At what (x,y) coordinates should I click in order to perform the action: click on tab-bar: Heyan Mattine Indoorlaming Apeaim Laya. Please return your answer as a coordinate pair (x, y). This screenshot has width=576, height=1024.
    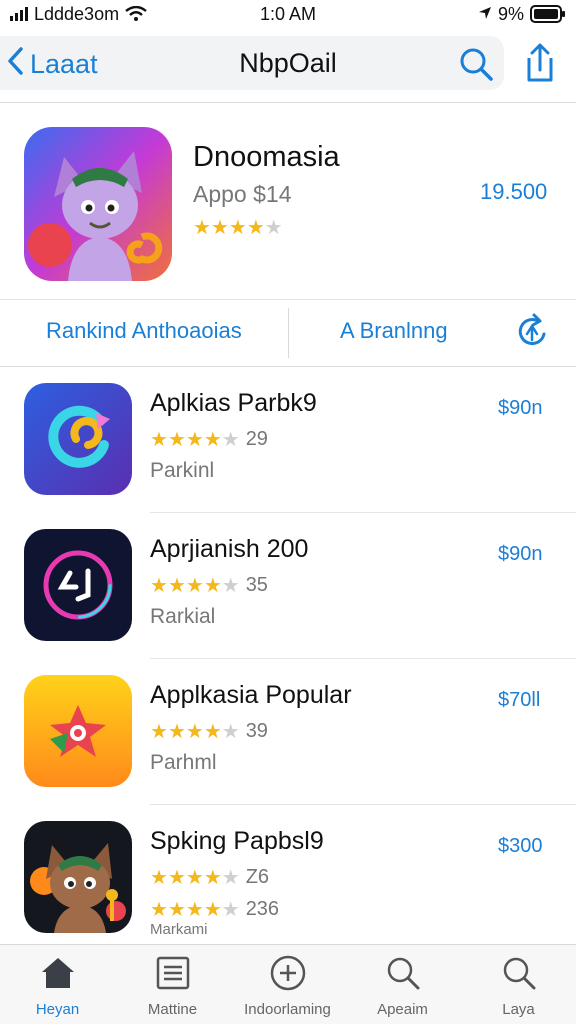
    Looking at the image, I should click on (288, 984).